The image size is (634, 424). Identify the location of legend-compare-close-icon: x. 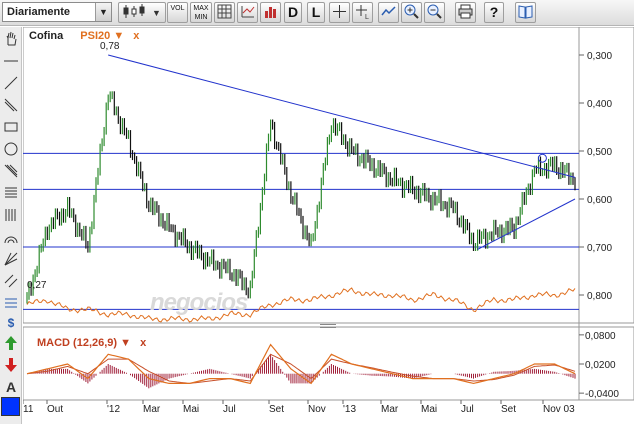
(136, 36).